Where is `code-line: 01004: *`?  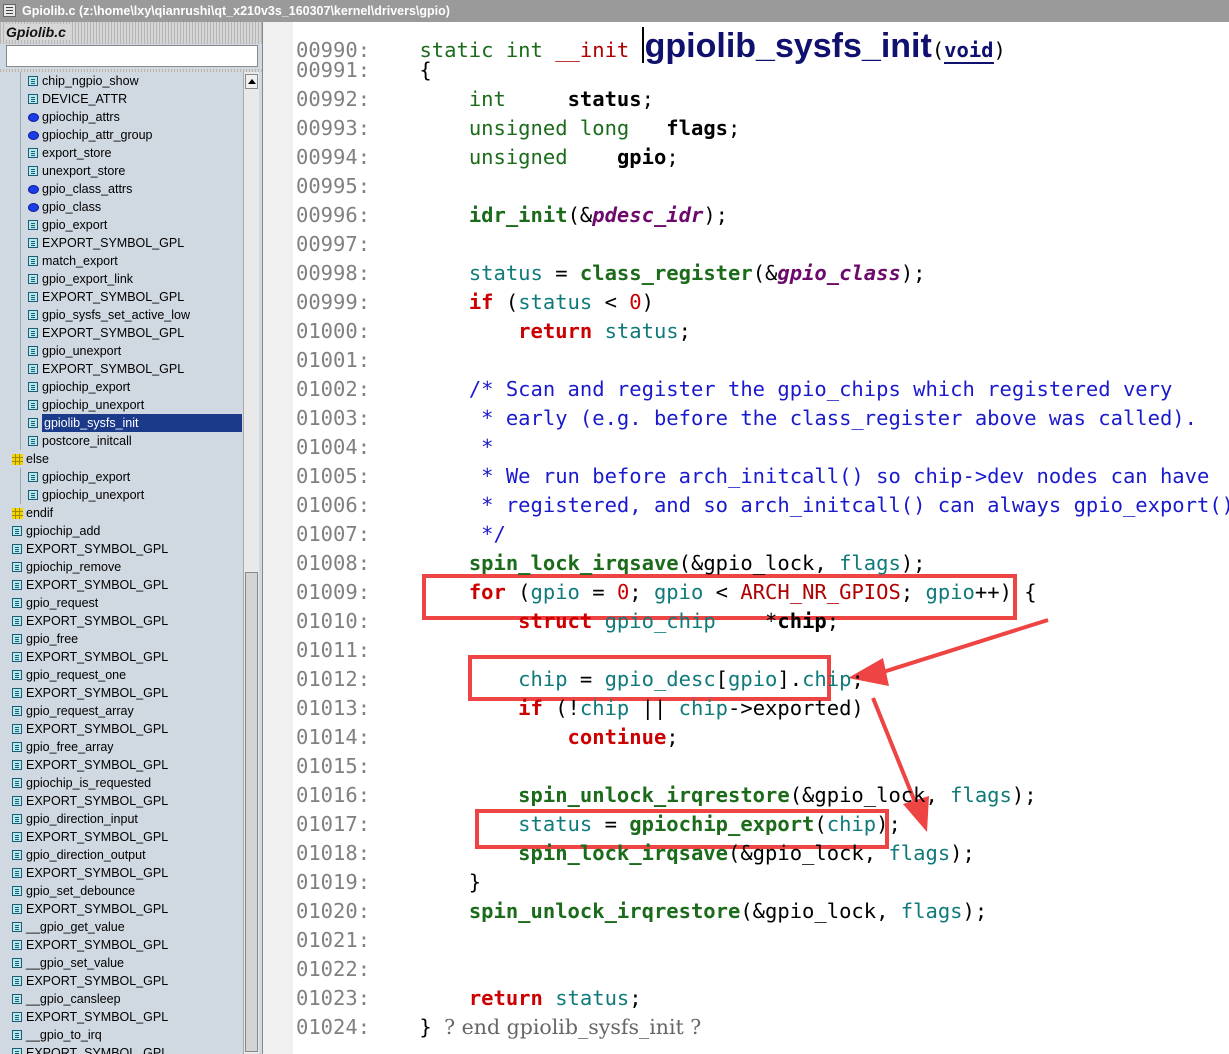 code-line: 01004: * is located at coordinates (395, 447).